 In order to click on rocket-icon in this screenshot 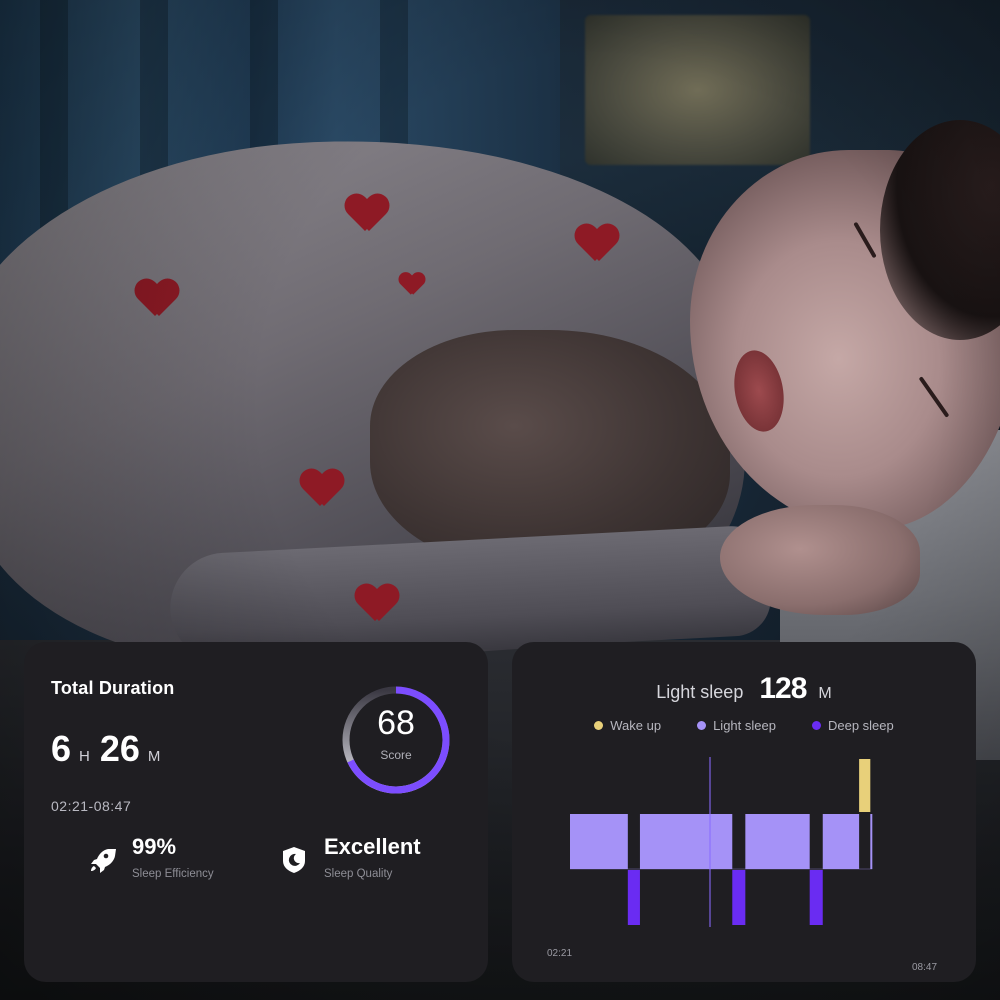, I will do `click(103, 861)`.